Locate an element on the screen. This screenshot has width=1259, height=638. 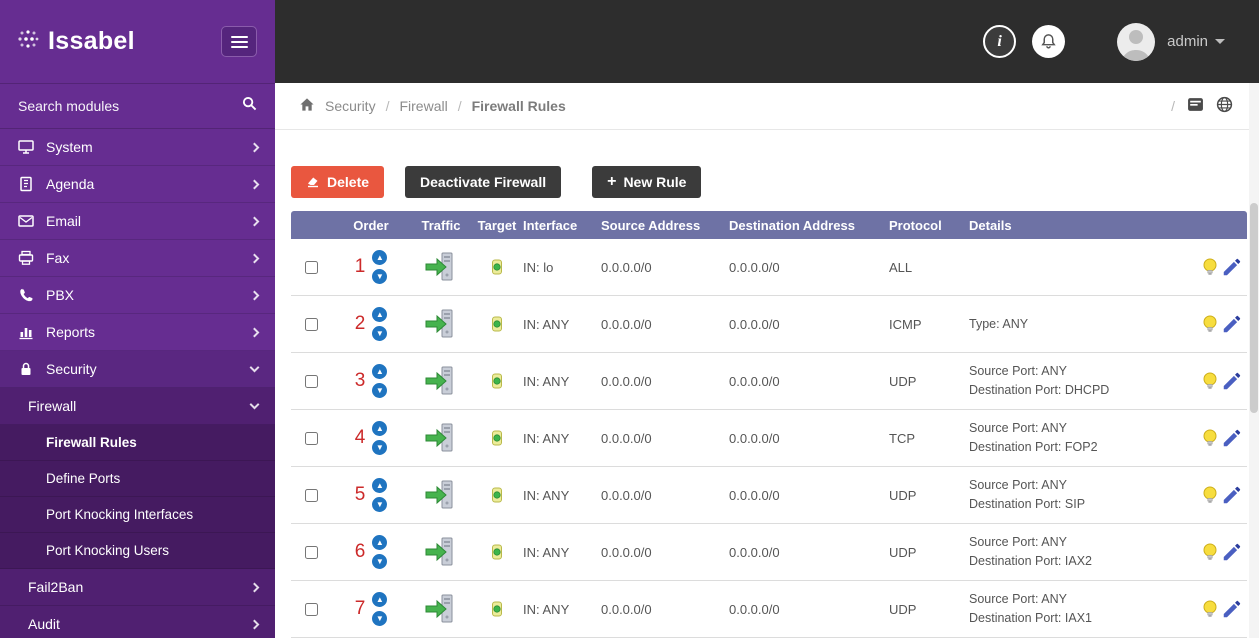
menu-toggle-button is located at coordinates (239, 41).